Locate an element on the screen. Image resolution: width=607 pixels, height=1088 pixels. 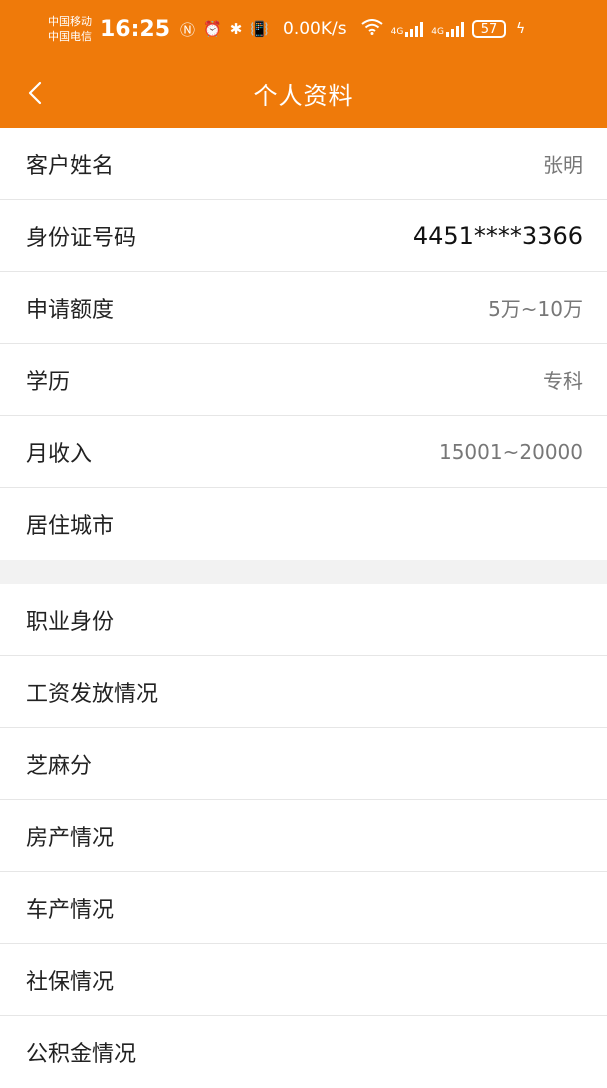
vibrate-icon: 📳 is located at coordinates (259, 29).